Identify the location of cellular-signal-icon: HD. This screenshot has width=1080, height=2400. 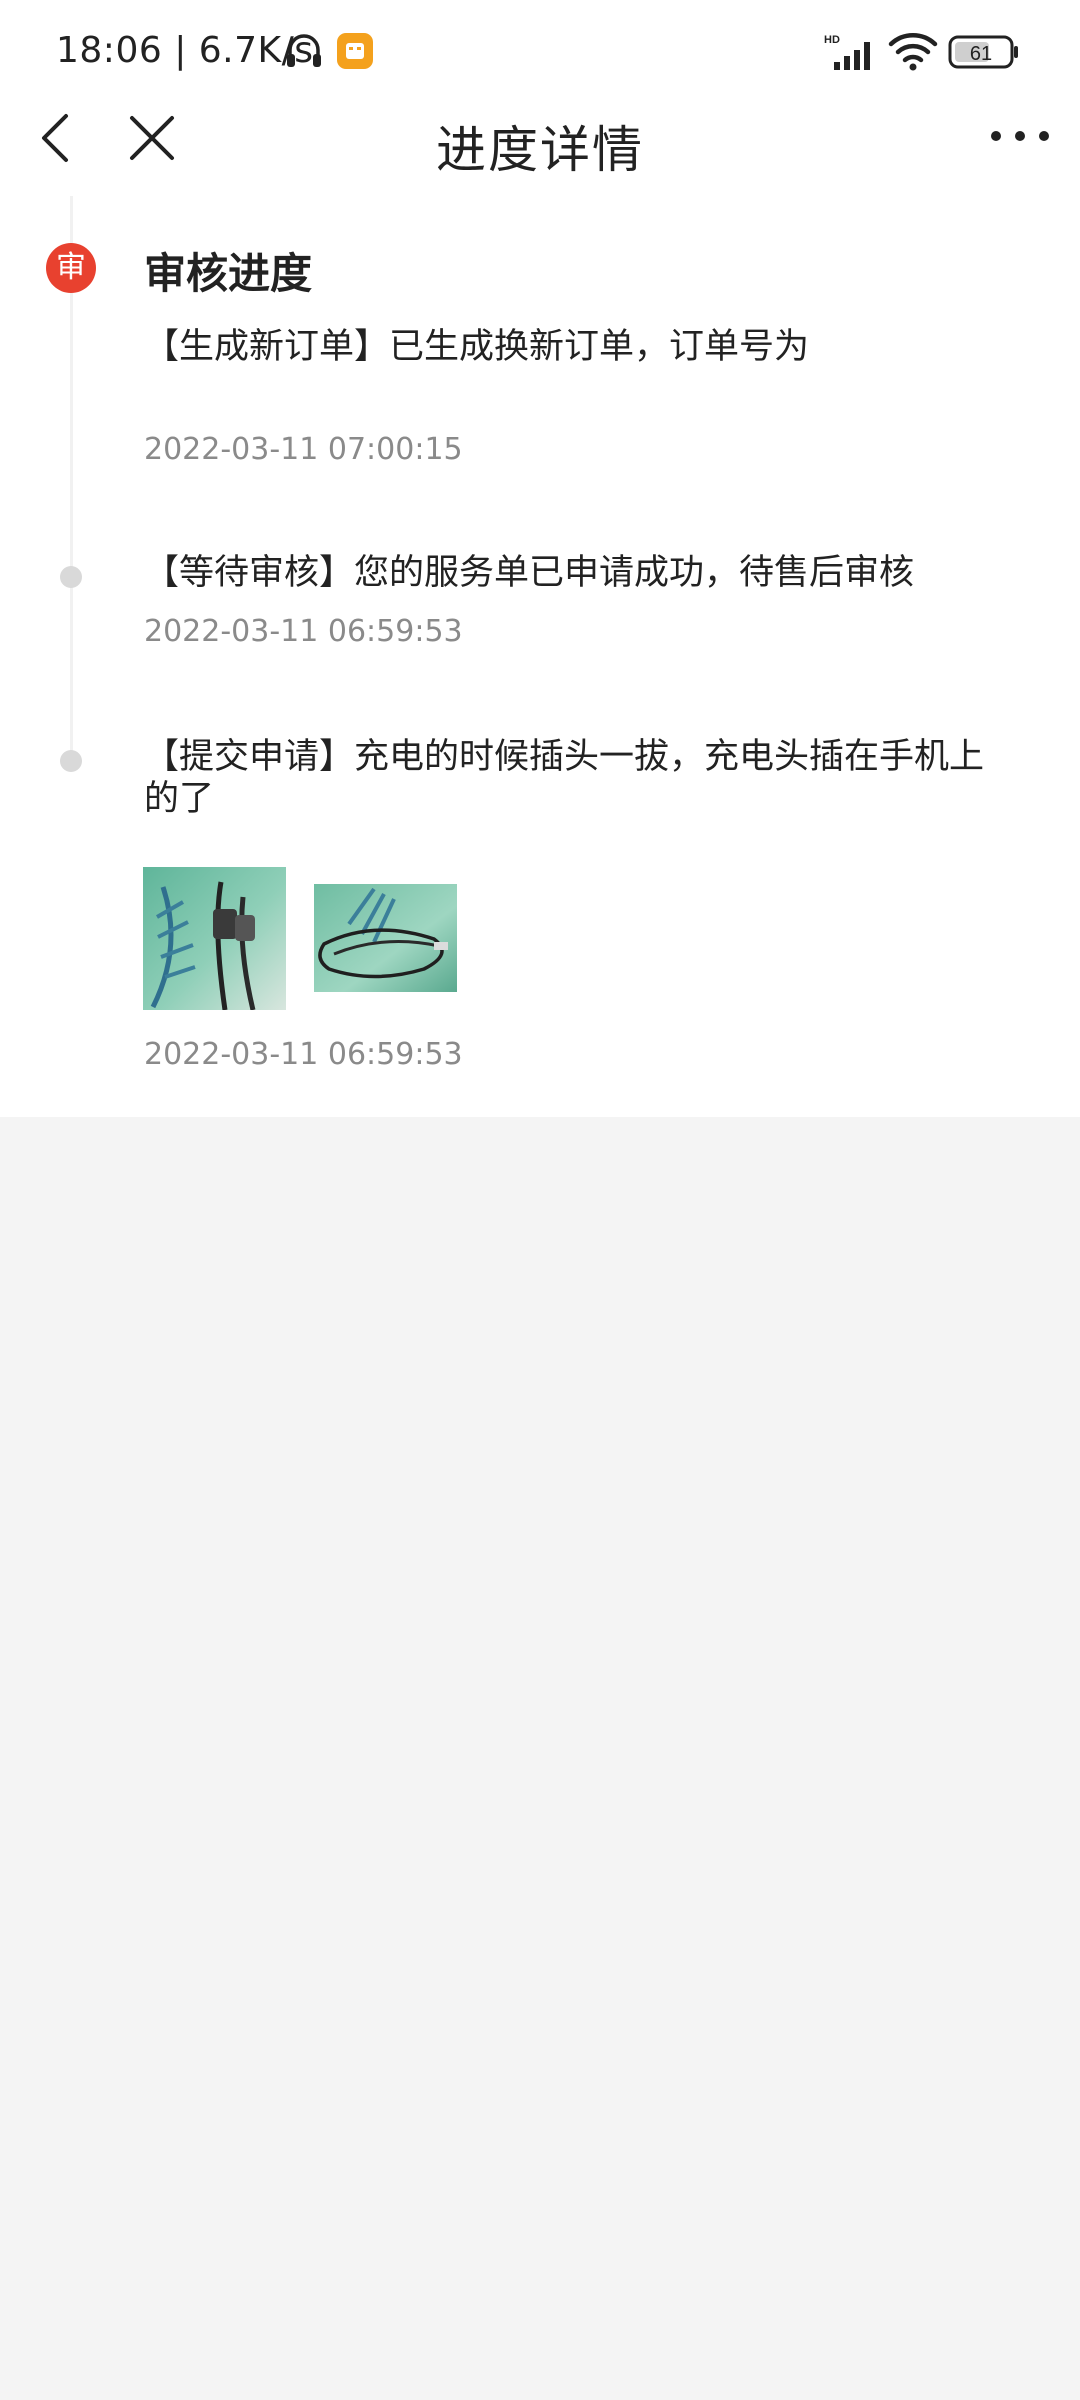
(852, 54).